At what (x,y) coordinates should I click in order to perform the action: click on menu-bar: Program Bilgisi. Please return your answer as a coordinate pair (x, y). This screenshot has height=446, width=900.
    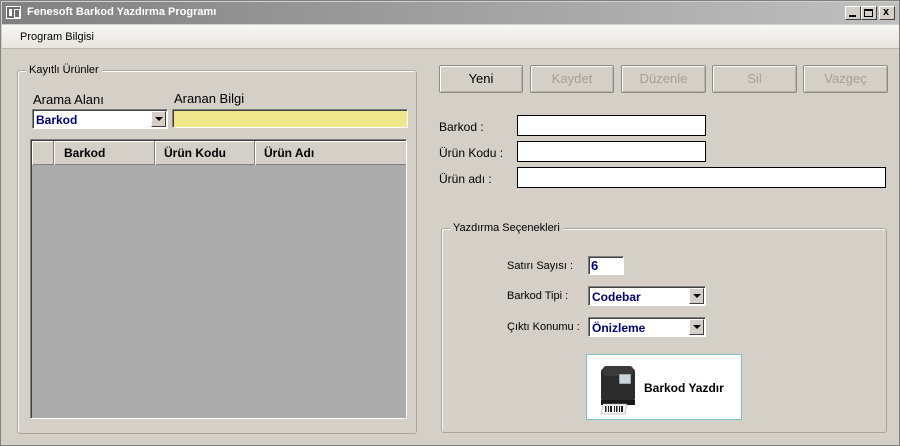
    Looking at the image, I should click on (450, 37).